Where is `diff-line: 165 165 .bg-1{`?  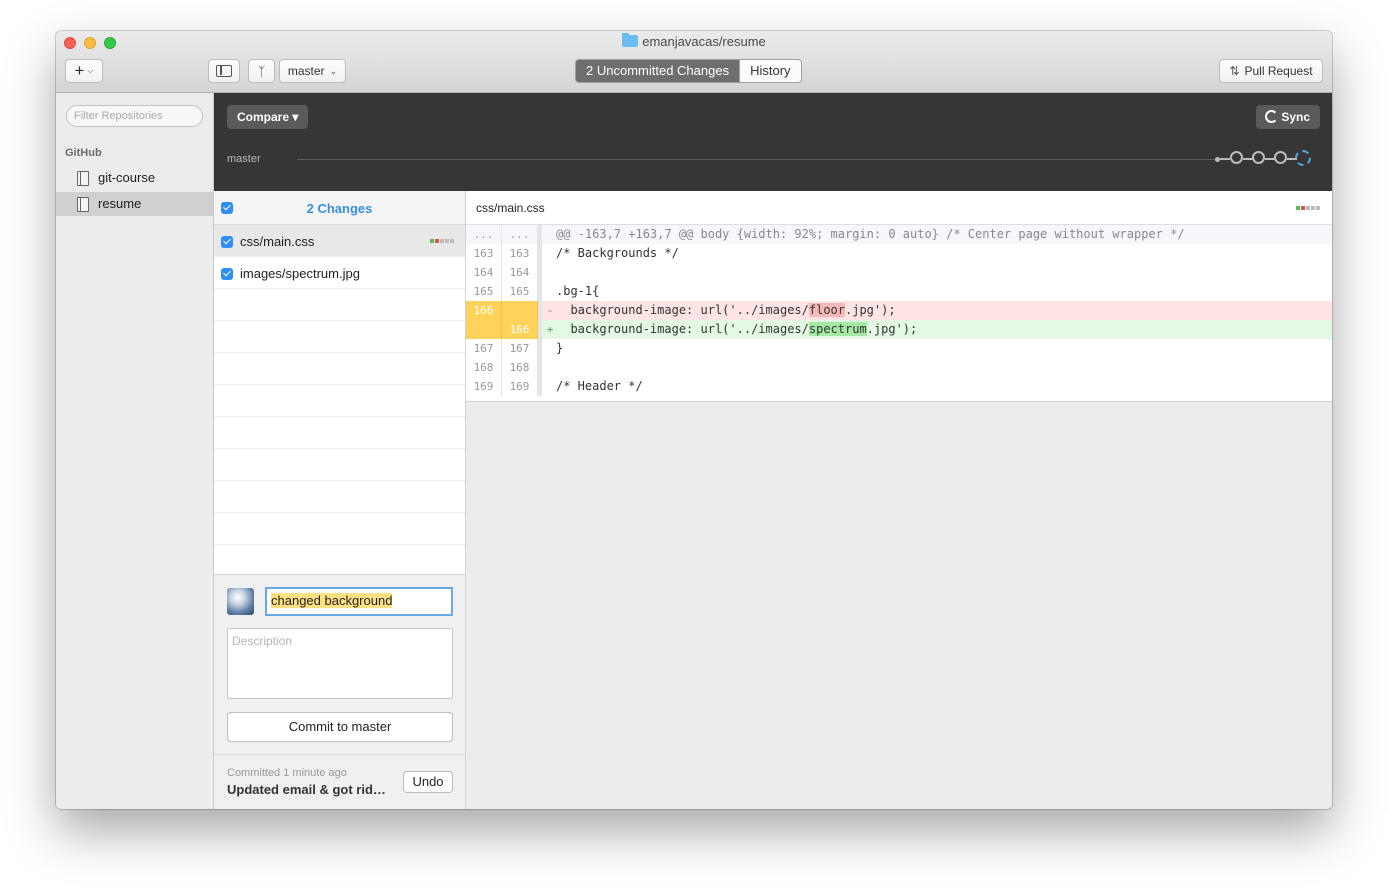
diff-line: 165 165 .bg-1{ is located at coordinates (899, 291).